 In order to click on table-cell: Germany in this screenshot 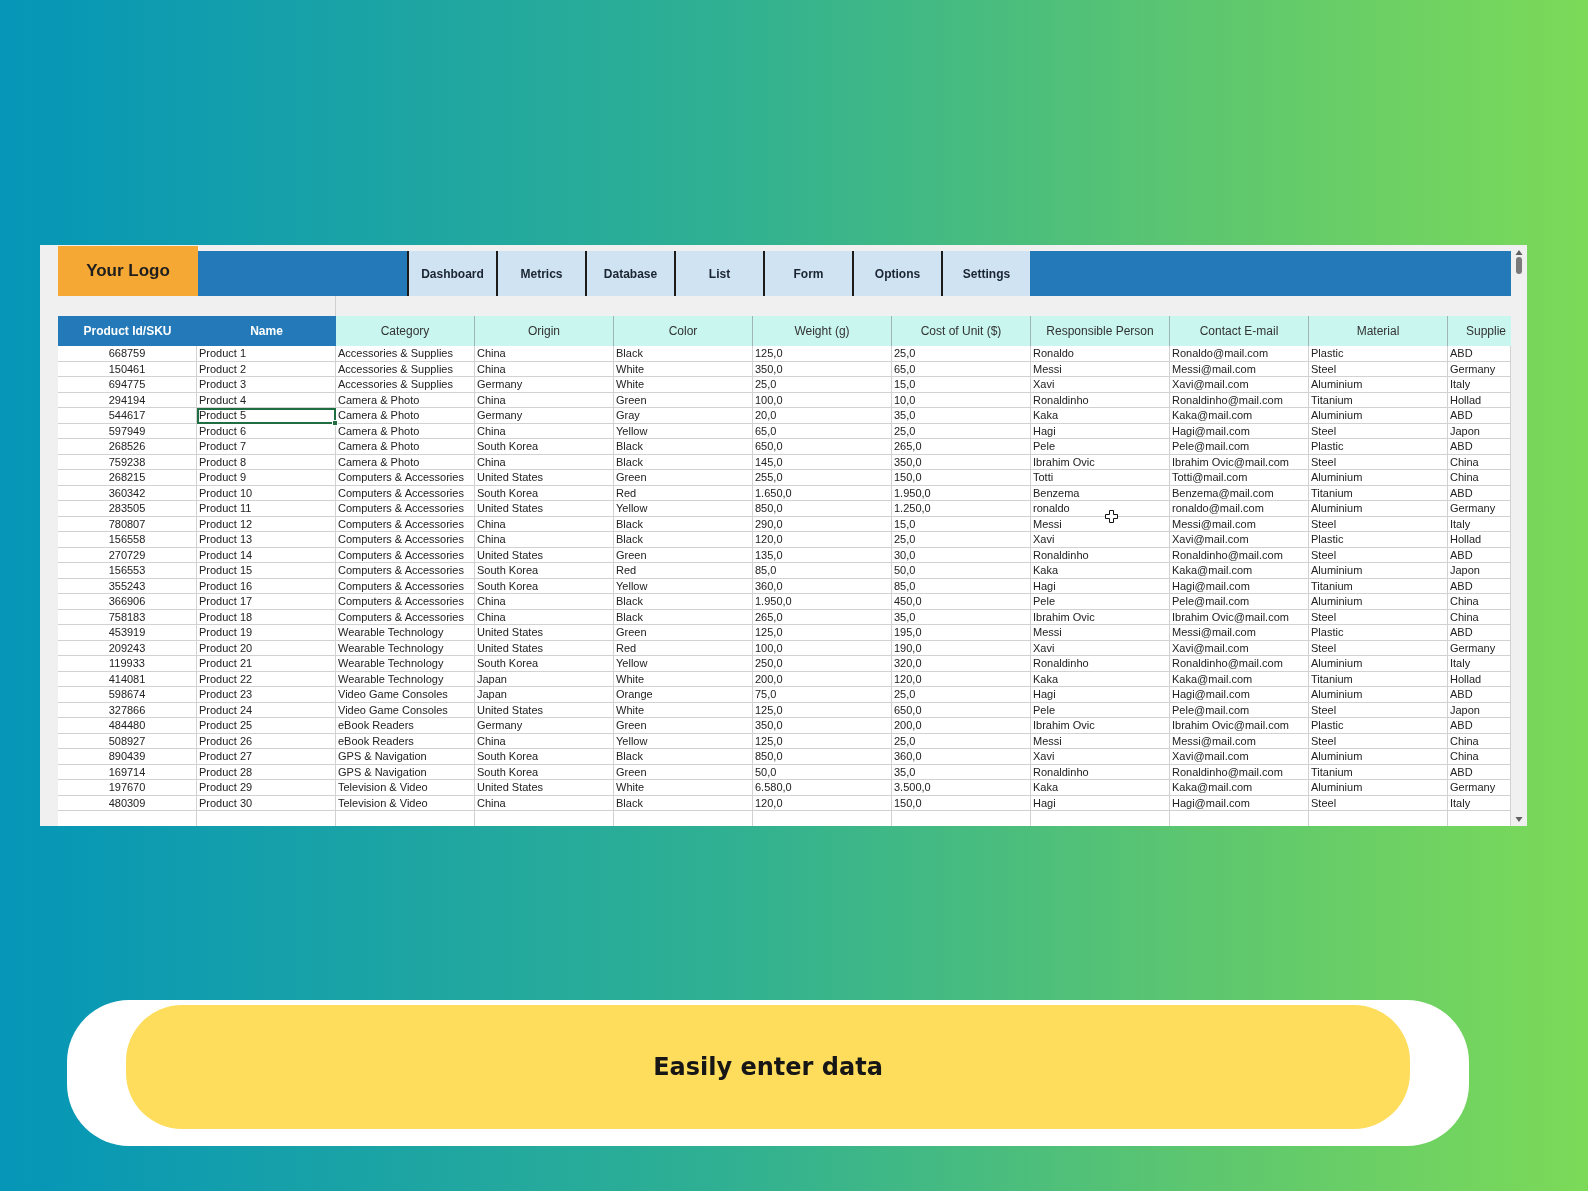, I will do `click(544, 385)`.